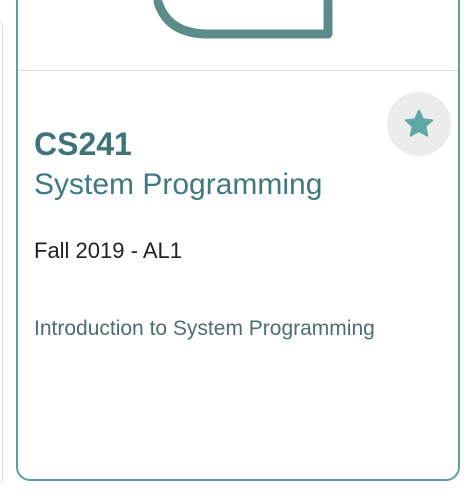 The width and height of the screenshot is (476, 496). I want to click on favorite-button, so click(419, 124).